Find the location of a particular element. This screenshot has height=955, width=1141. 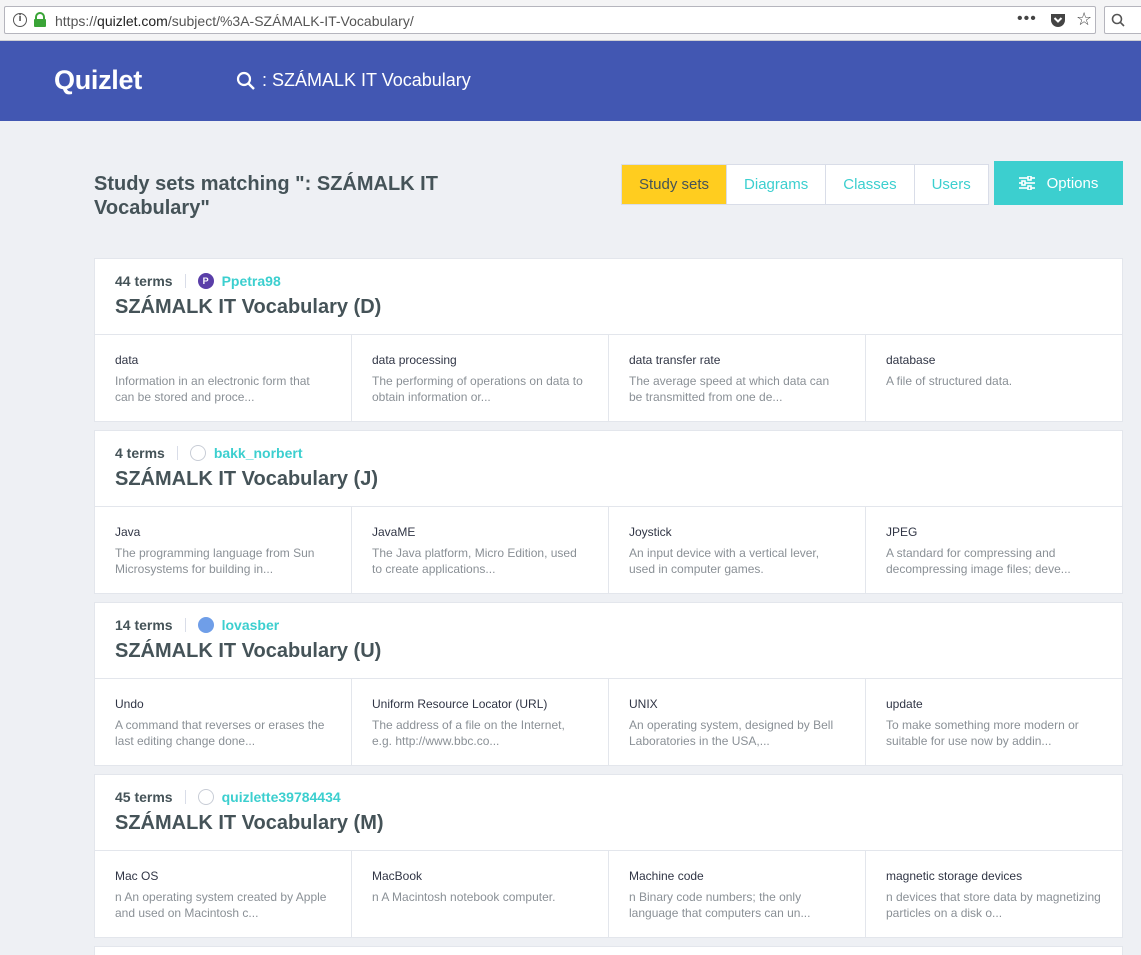

term-count: 4 terms is located at coordinates (140, 453).